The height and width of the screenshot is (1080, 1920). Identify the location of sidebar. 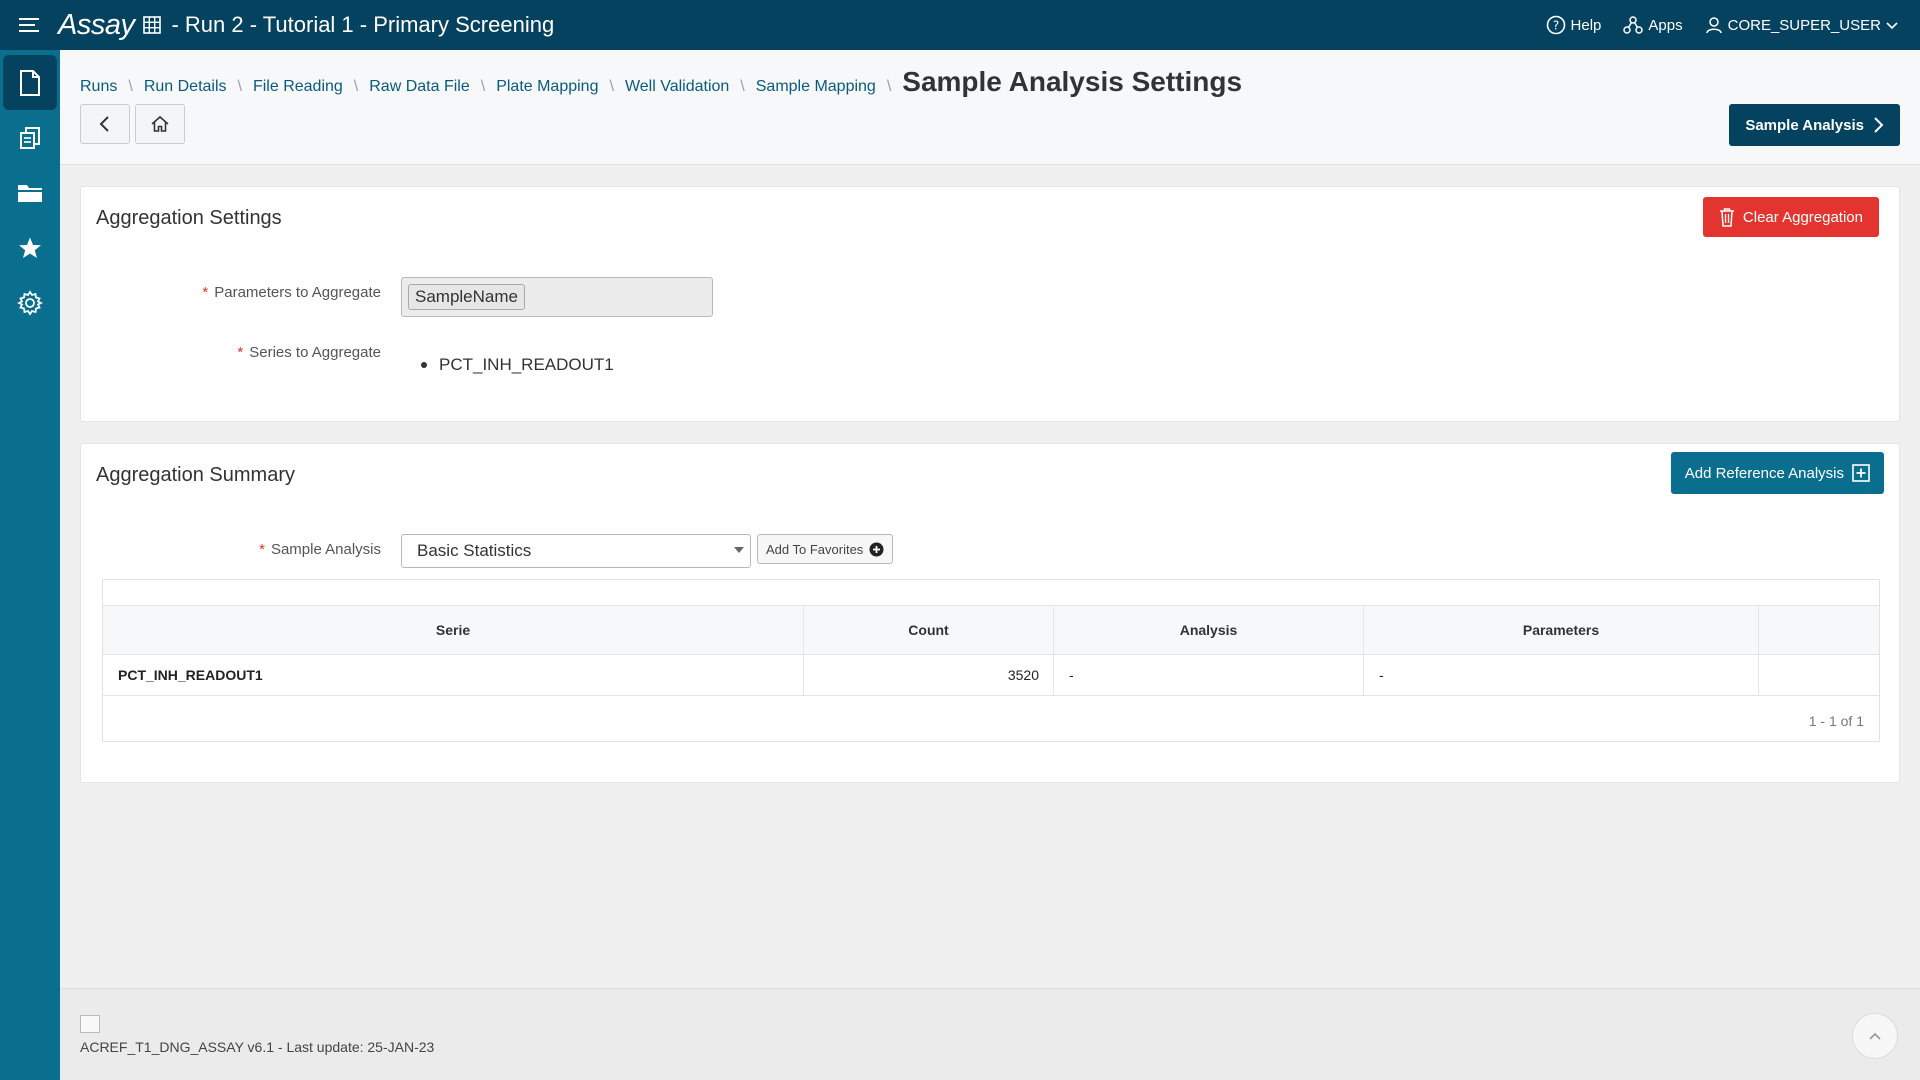
(30, 565).